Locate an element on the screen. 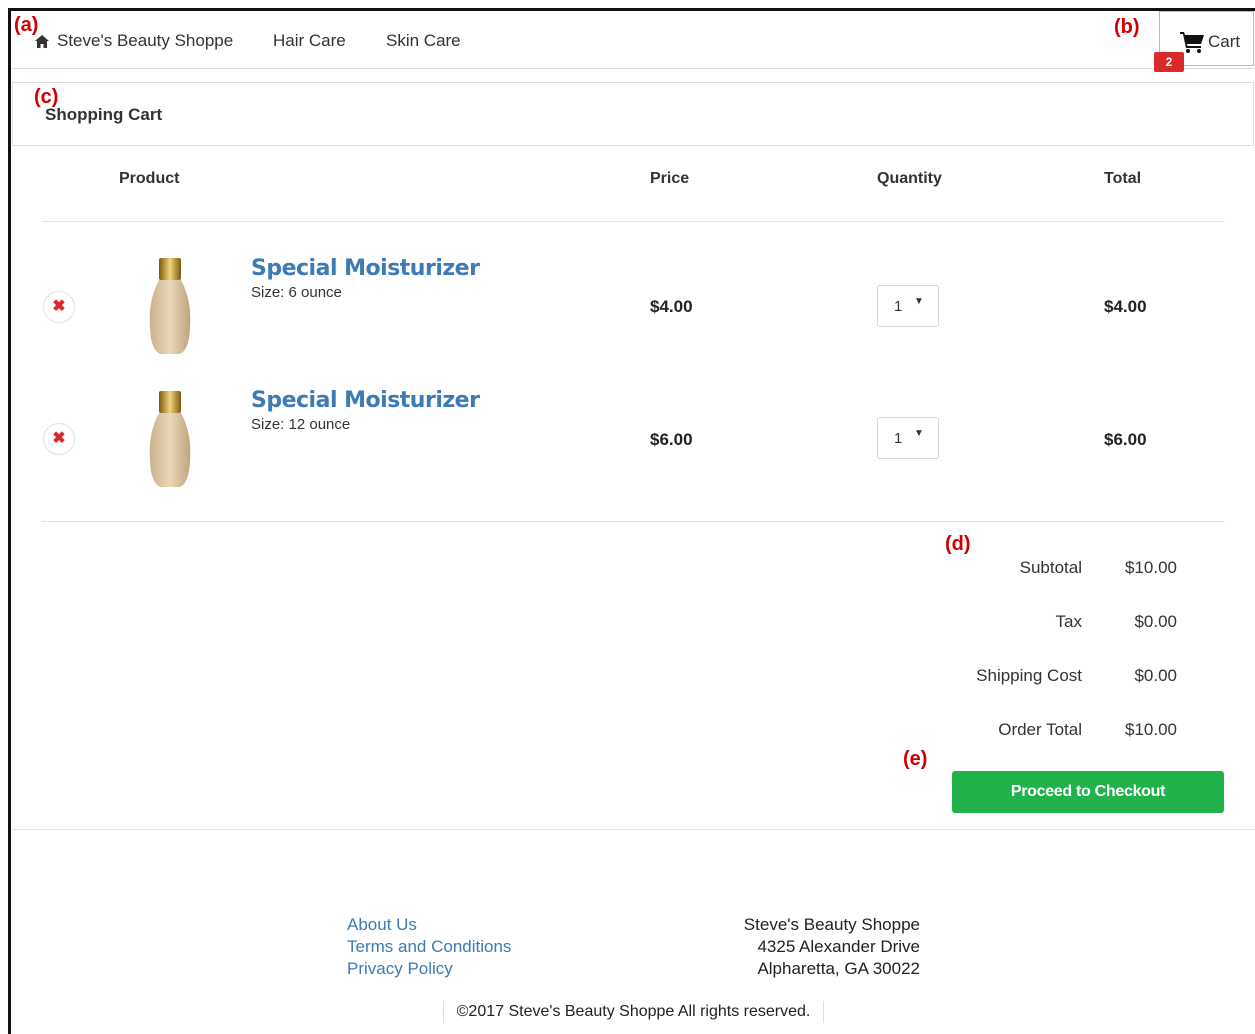  shipping-label: Shipping Cost is located at coordinates (1029, 675).